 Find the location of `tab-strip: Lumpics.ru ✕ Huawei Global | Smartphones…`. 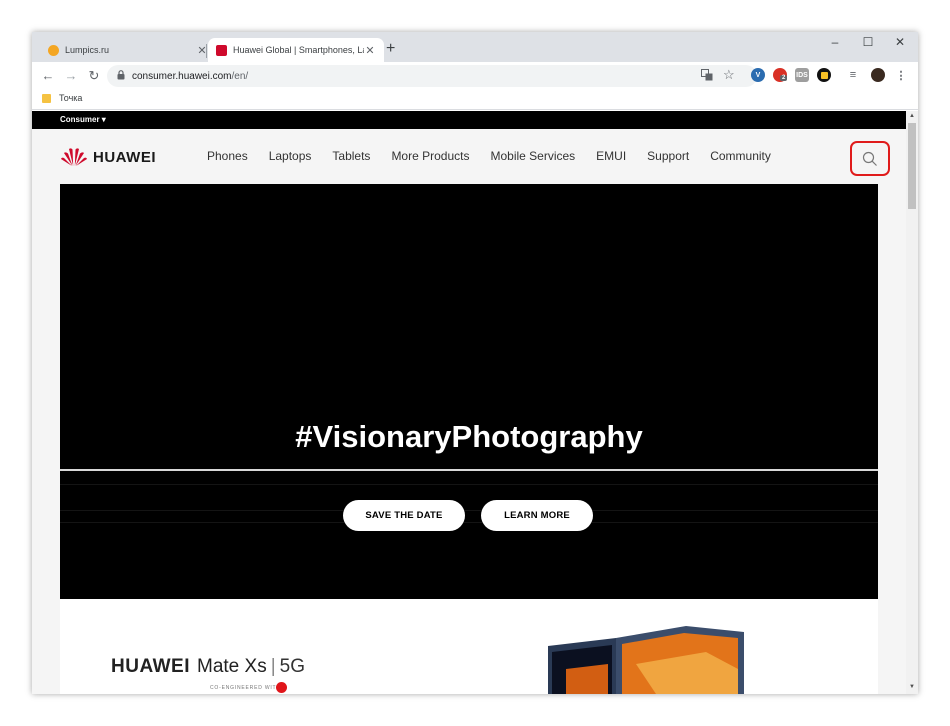

tab-strip: Lumpics.ru ✕ Huawei Global | Smartphones… is located at coordinates (475, 47).